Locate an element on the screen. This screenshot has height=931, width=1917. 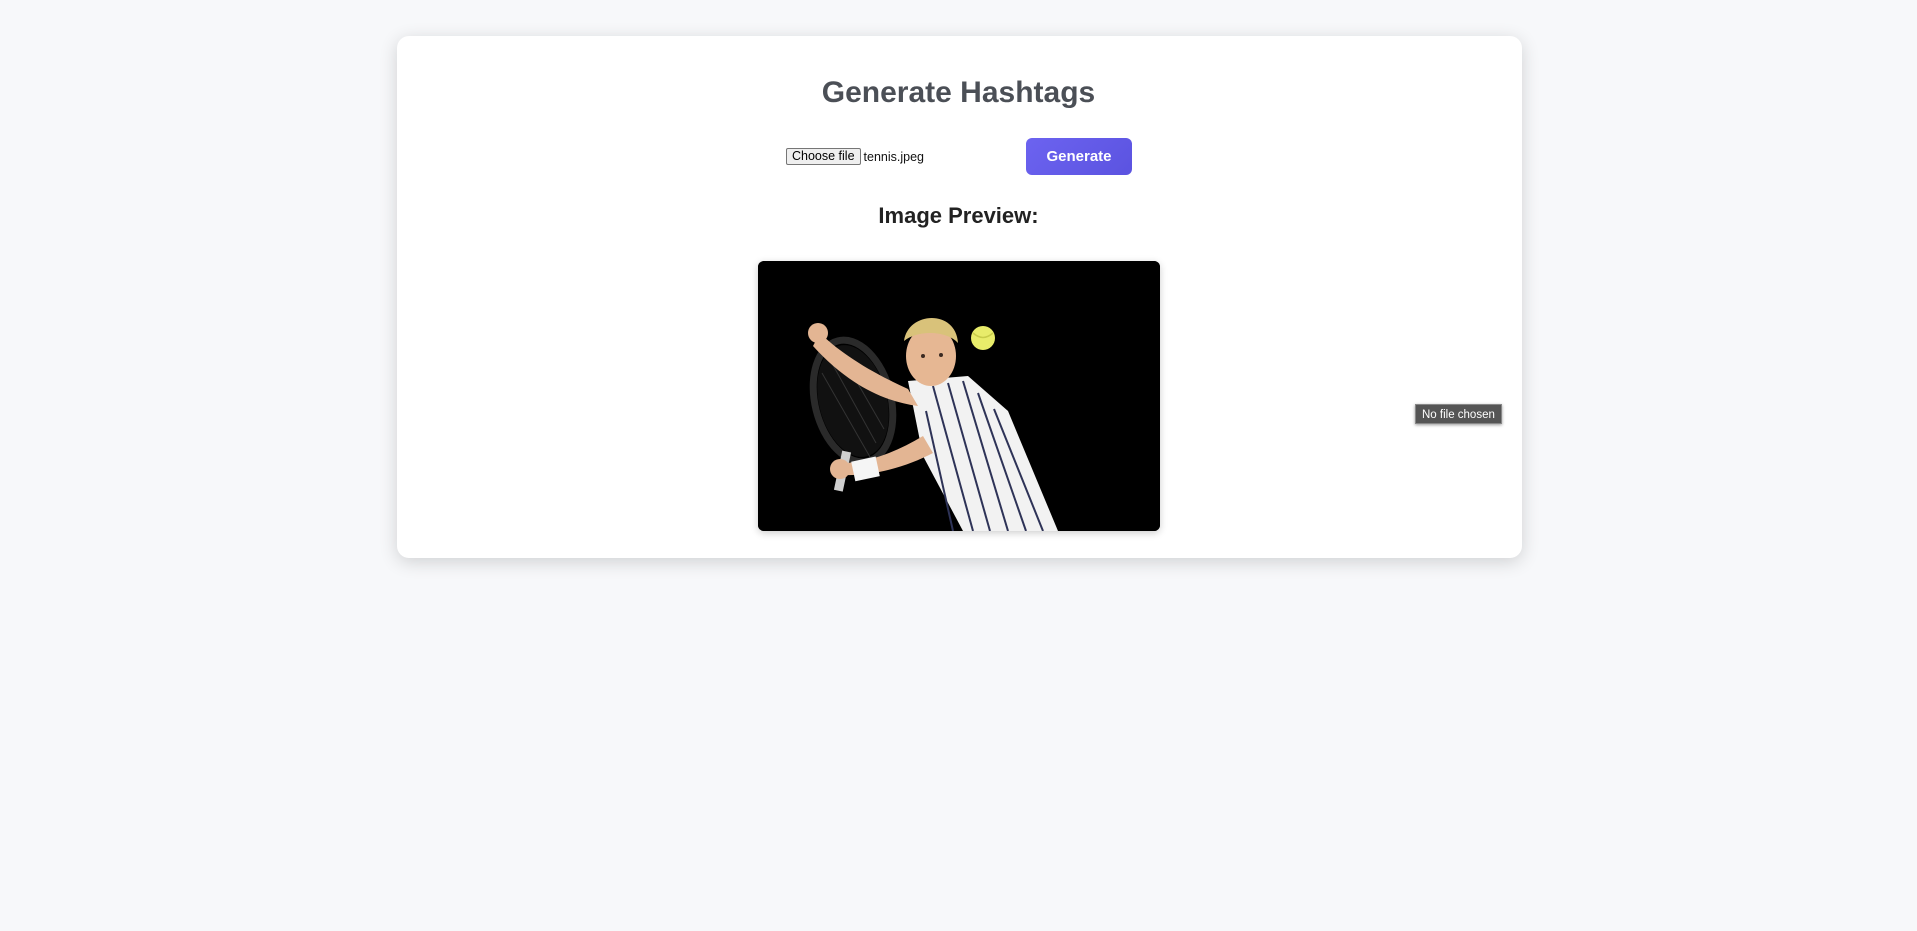
image-preview is located at coordinates (959, 396).